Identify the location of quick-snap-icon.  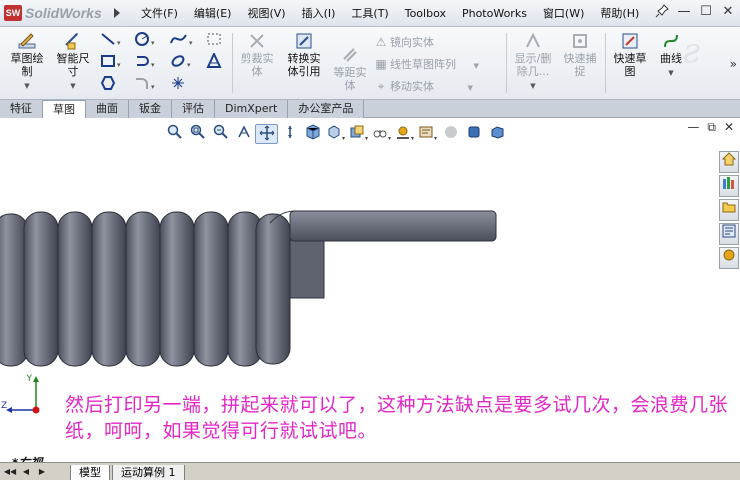
(580, 41).